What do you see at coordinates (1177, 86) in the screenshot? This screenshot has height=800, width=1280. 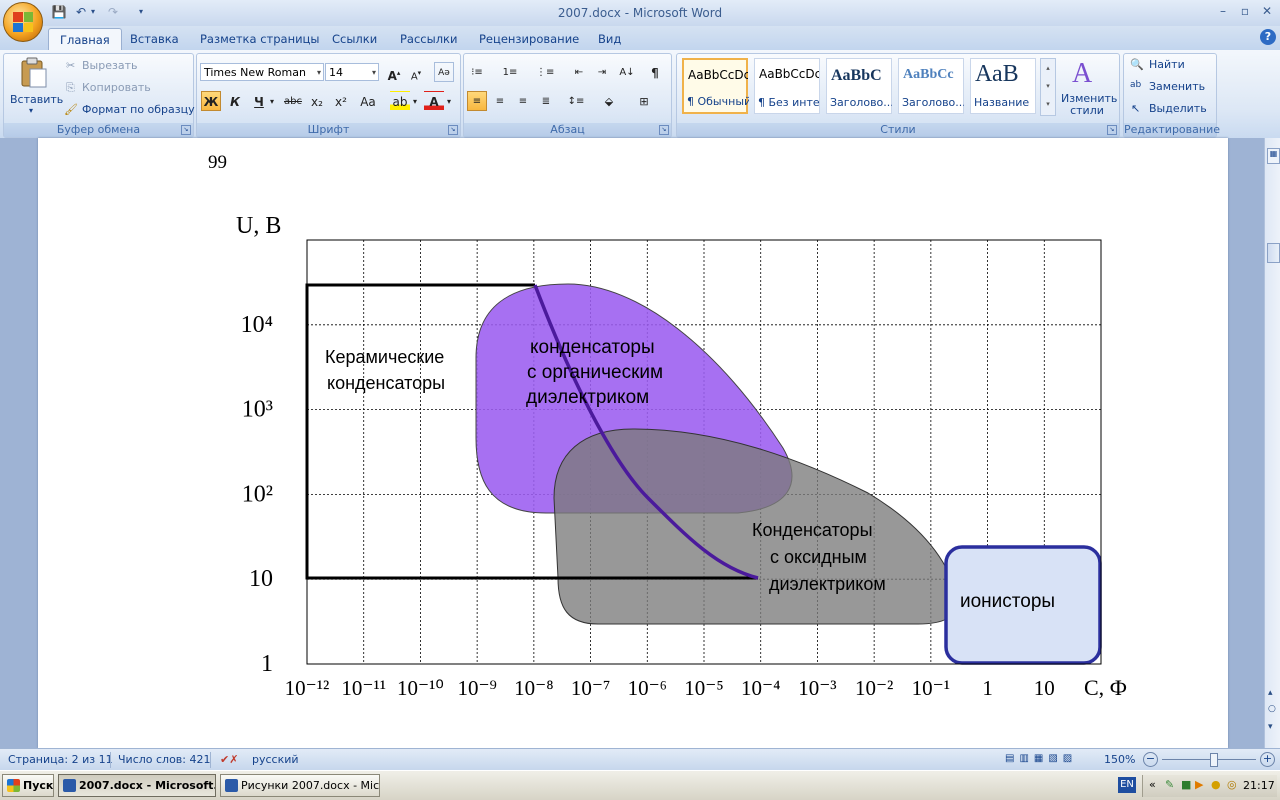 I see `replace-button: Заменить` at bounding box center [1177, 86].